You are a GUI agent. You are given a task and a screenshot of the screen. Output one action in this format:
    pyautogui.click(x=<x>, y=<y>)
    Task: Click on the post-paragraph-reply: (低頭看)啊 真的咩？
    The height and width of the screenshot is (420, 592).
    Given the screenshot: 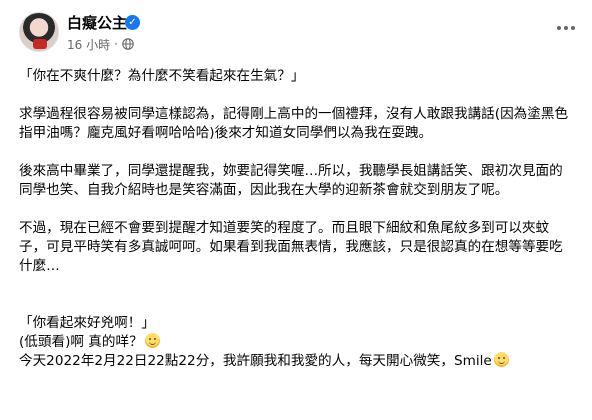 What is the action you would take?
    pyautogui.click(x=296, y=342)
    